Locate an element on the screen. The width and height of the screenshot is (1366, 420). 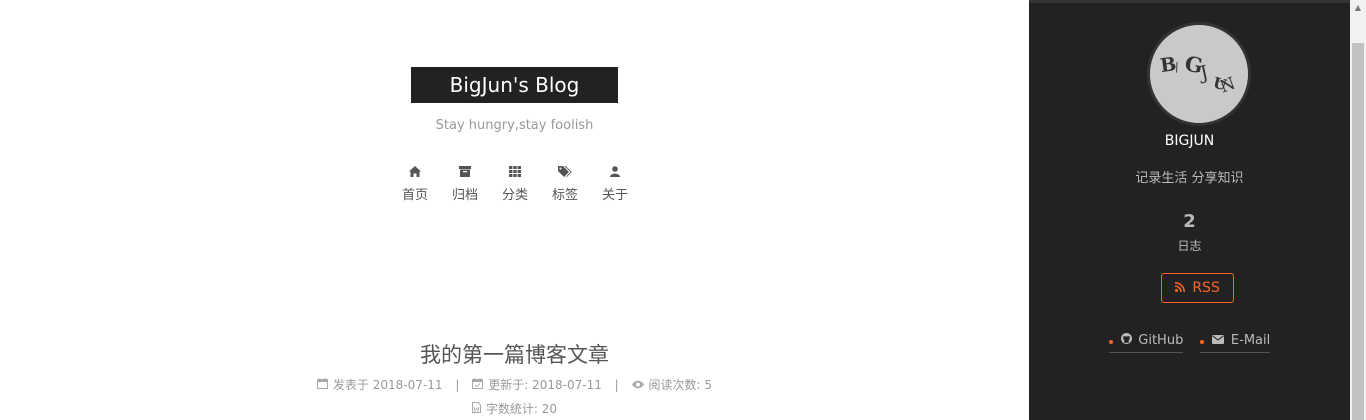
views-count: 5 is located at coordinates (708, 385).